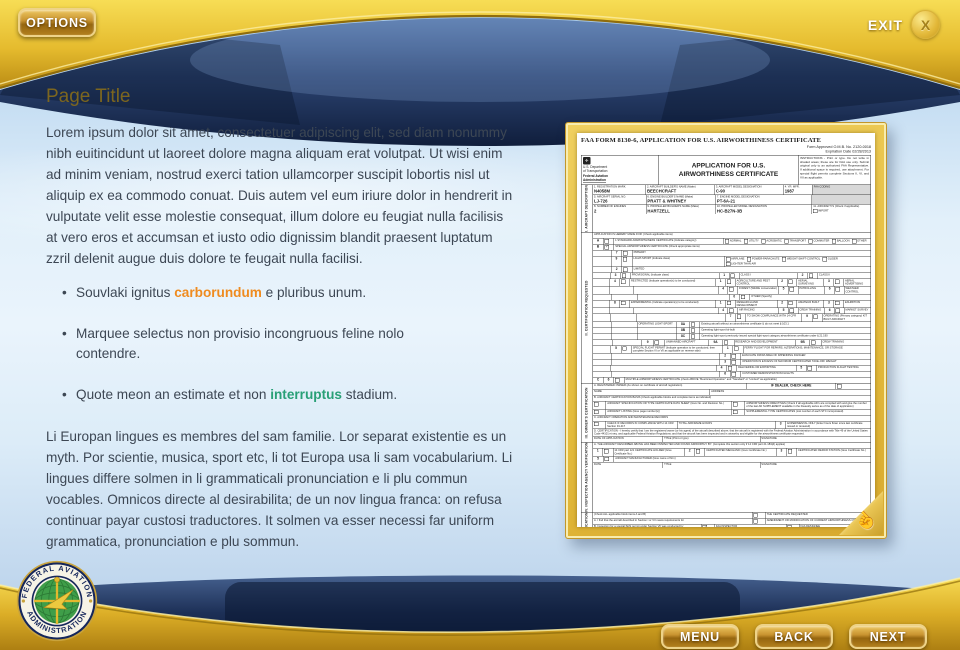 This screenshot has height=650, width=960. I want to click on form-cell: 5. AIRCRAFT SERIAL NO. LJ-726, so click(610, 199).